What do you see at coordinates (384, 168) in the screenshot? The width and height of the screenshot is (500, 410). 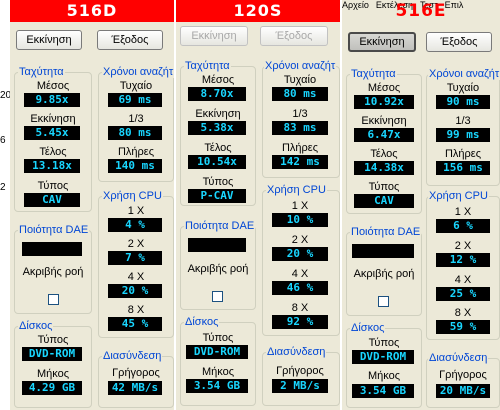 I see `end-speed-value: 14.38x` at bounding box center [384, 168].